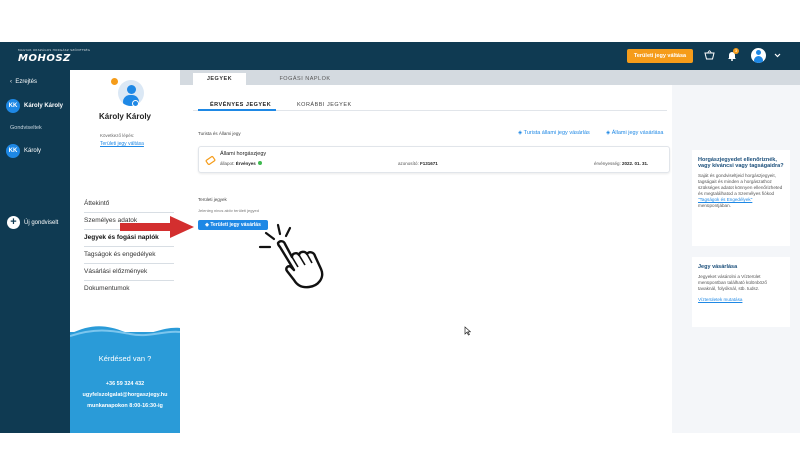 This screenshot has height=450, width=800. What do you see at coordinates (408, 163) in the screenshot?
I see `id-label: azonosító:` at bounding box center [408, 163].